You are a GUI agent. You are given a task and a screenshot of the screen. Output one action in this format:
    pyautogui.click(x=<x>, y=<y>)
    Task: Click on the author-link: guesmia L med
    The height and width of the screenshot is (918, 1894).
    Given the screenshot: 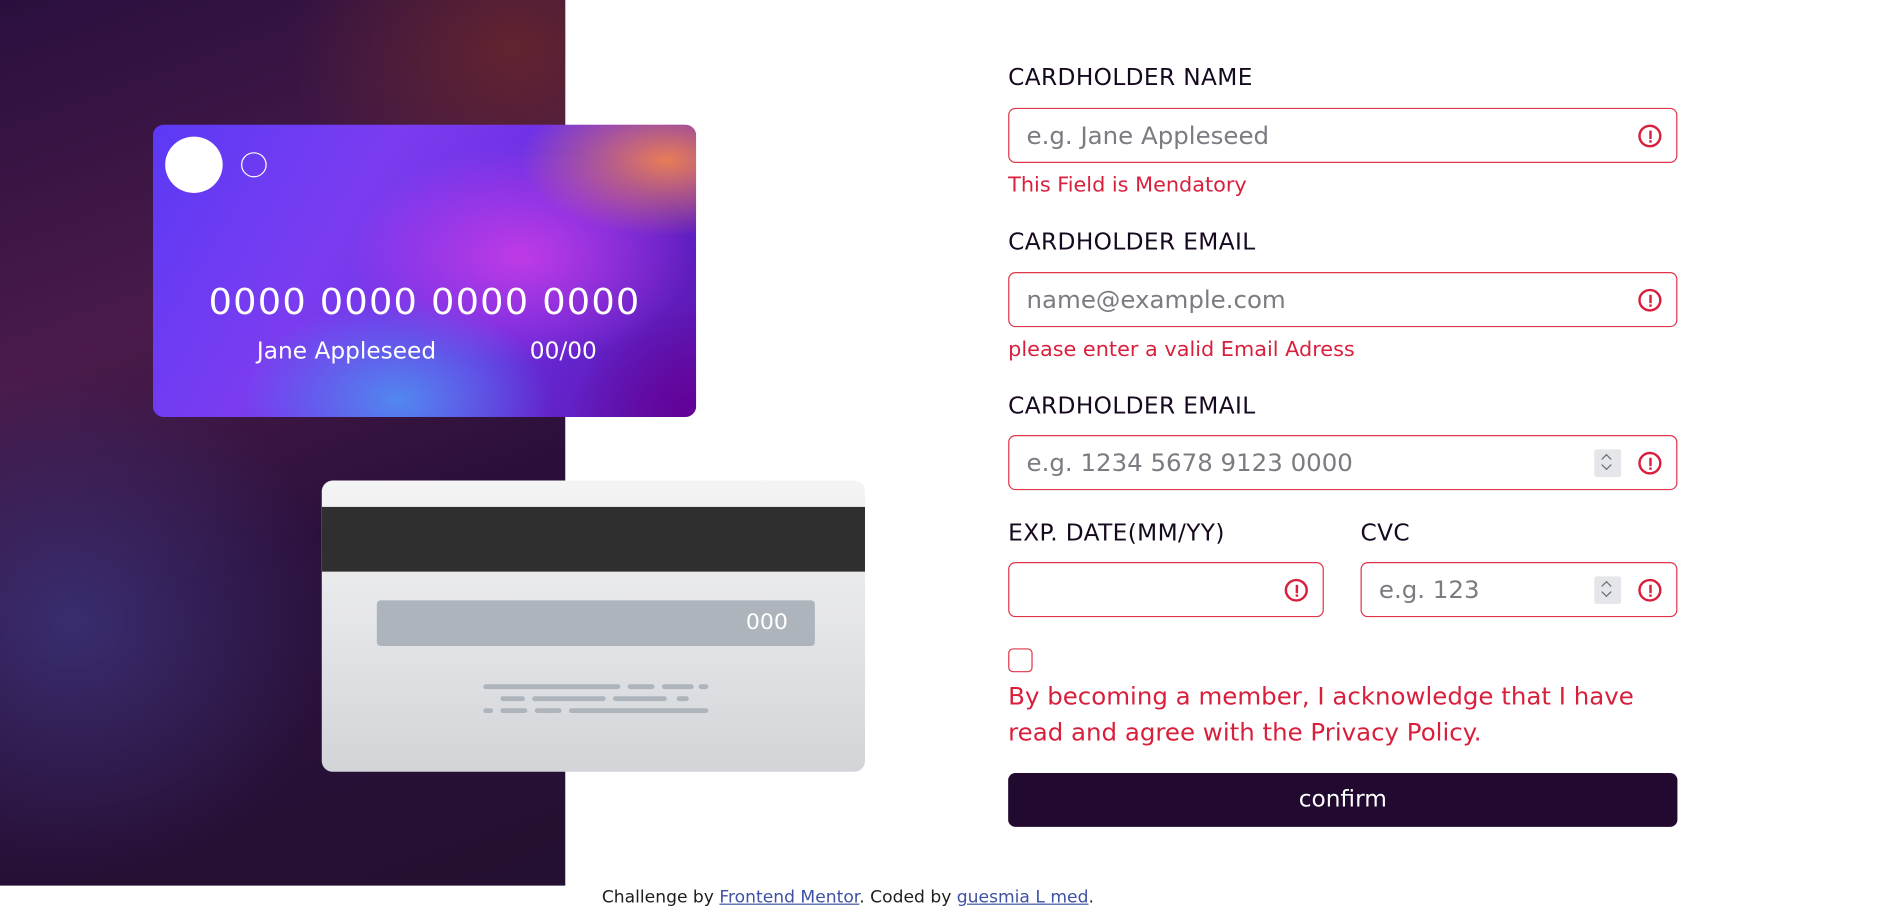 What is the action you would take?
    pyautogui.click(x=1023, y=897)
    